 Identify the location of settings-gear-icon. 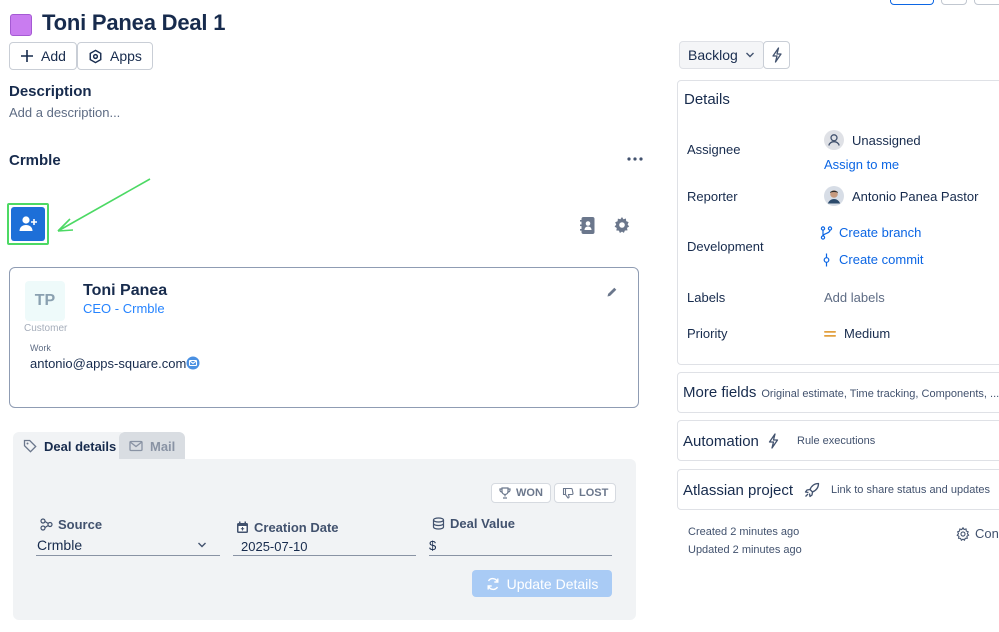
(622, 225).